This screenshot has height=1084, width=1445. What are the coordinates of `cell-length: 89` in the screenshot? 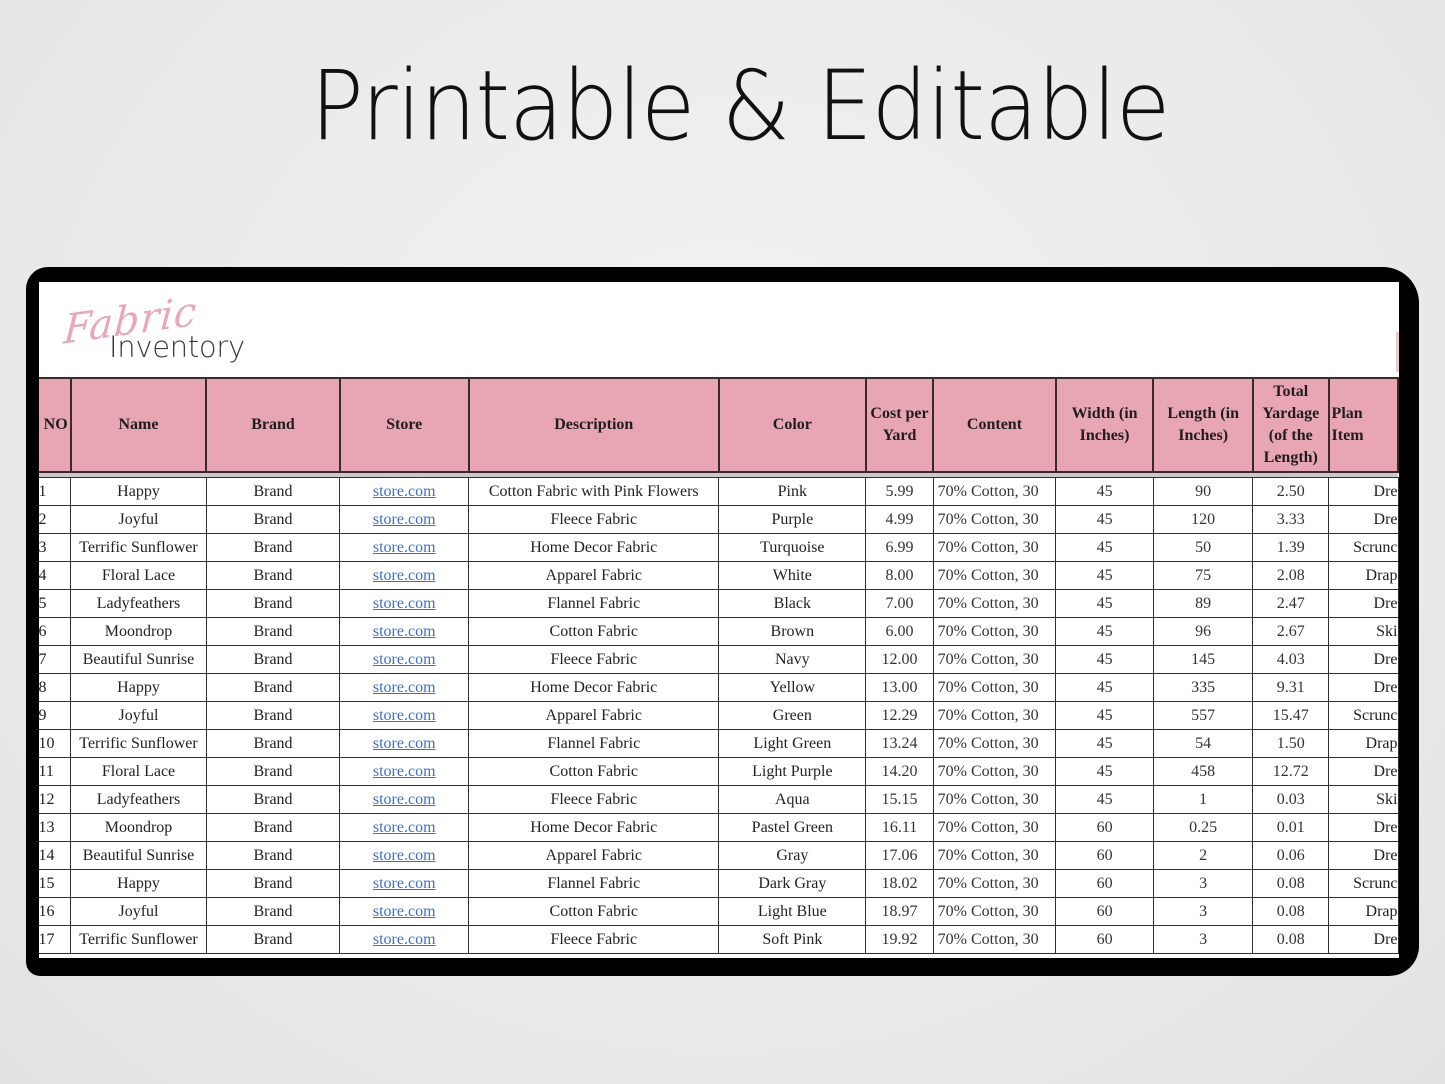 It's located at (1203, 603).